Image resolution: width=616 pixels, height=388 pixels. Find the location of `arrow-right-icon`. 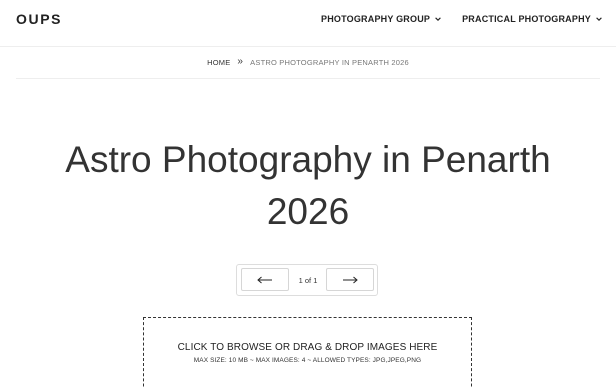

arrow-right-icon is located at coordinates (350, 279).